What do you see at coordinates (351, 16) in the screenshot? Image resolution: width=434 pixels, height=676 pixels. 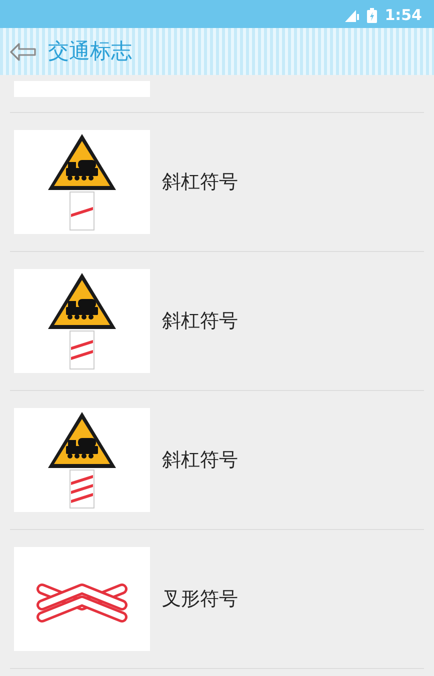 I see `signal-icon` at bounding box center [351, 16].